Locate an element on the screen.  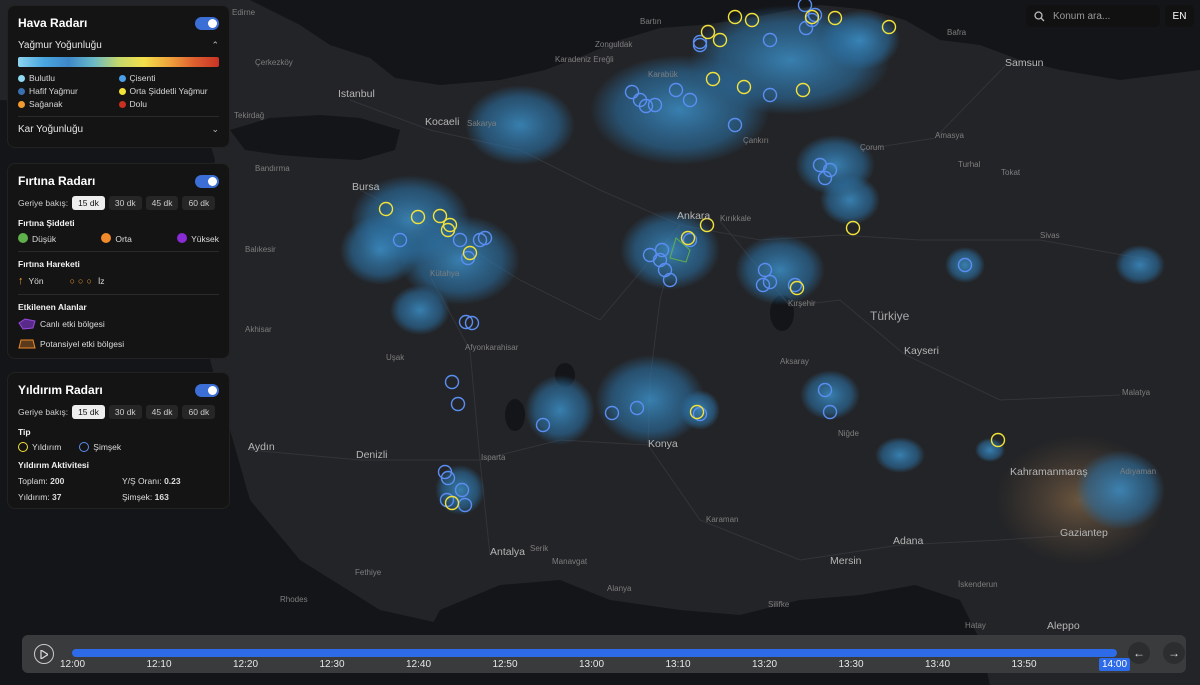
live-area-legend: Canlı etki bölgesi is located at coordinates (118, 324).